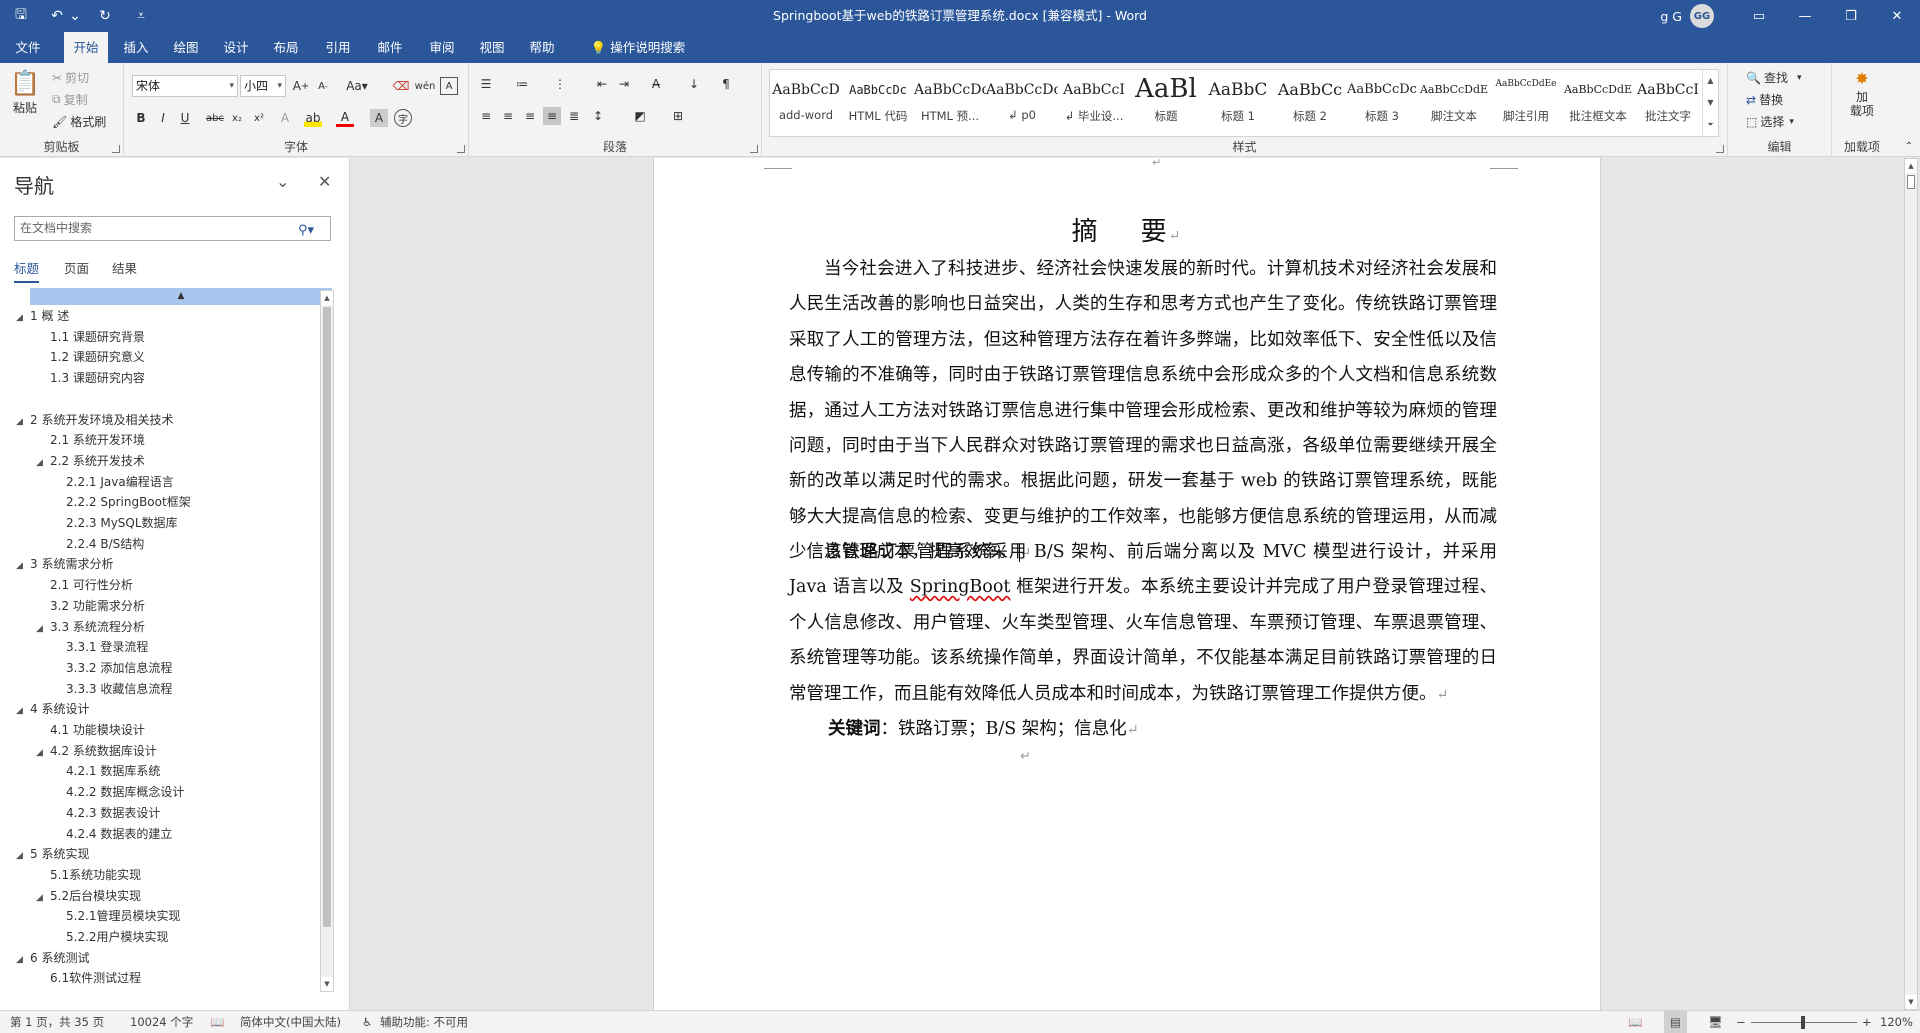 This screenshot has width=1920, height=1033. I want to click on font-name-dropdown: 宋体 ▾, so click(185, 86).